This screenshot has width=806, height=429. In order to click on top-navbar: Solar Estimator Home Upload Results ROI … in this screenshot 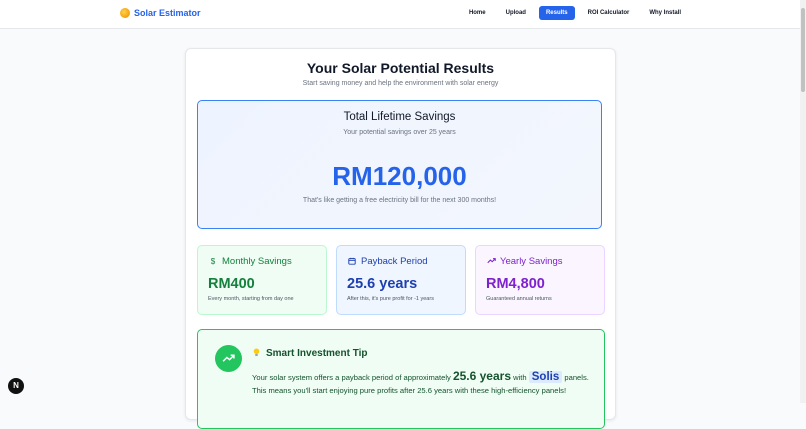, I will do `click(400, 14)`.